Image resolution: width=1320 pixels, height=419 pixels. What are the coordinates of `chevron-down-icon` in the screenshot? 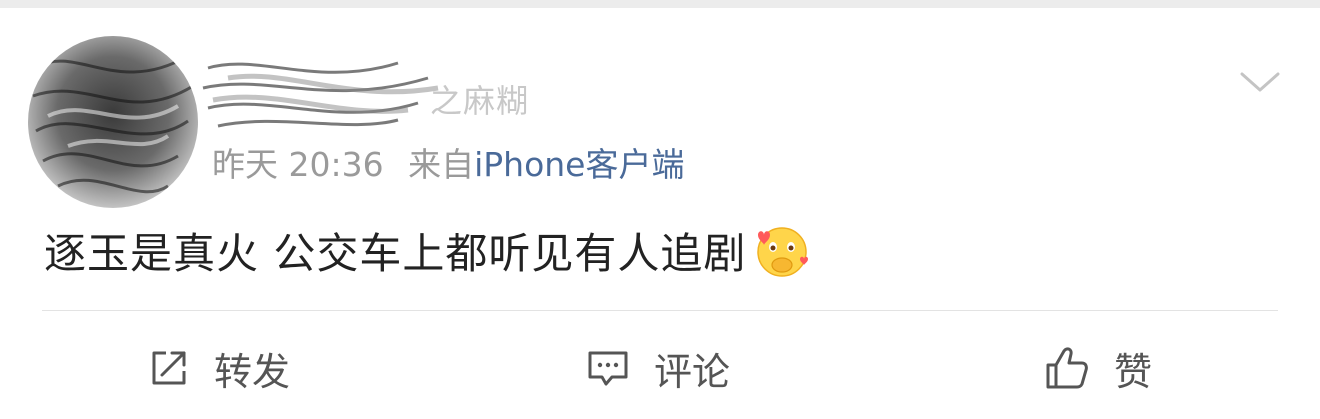 It's located at (1260, 81).